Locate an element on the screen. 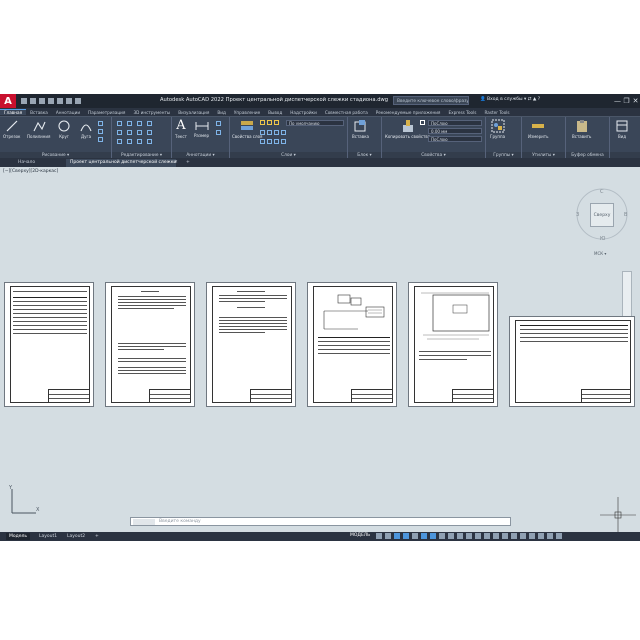 Image resolution: width=640 pixels, height=640 pixels. search-input: Введите ключевое слово/фразу is located at coordinates (431, 100).